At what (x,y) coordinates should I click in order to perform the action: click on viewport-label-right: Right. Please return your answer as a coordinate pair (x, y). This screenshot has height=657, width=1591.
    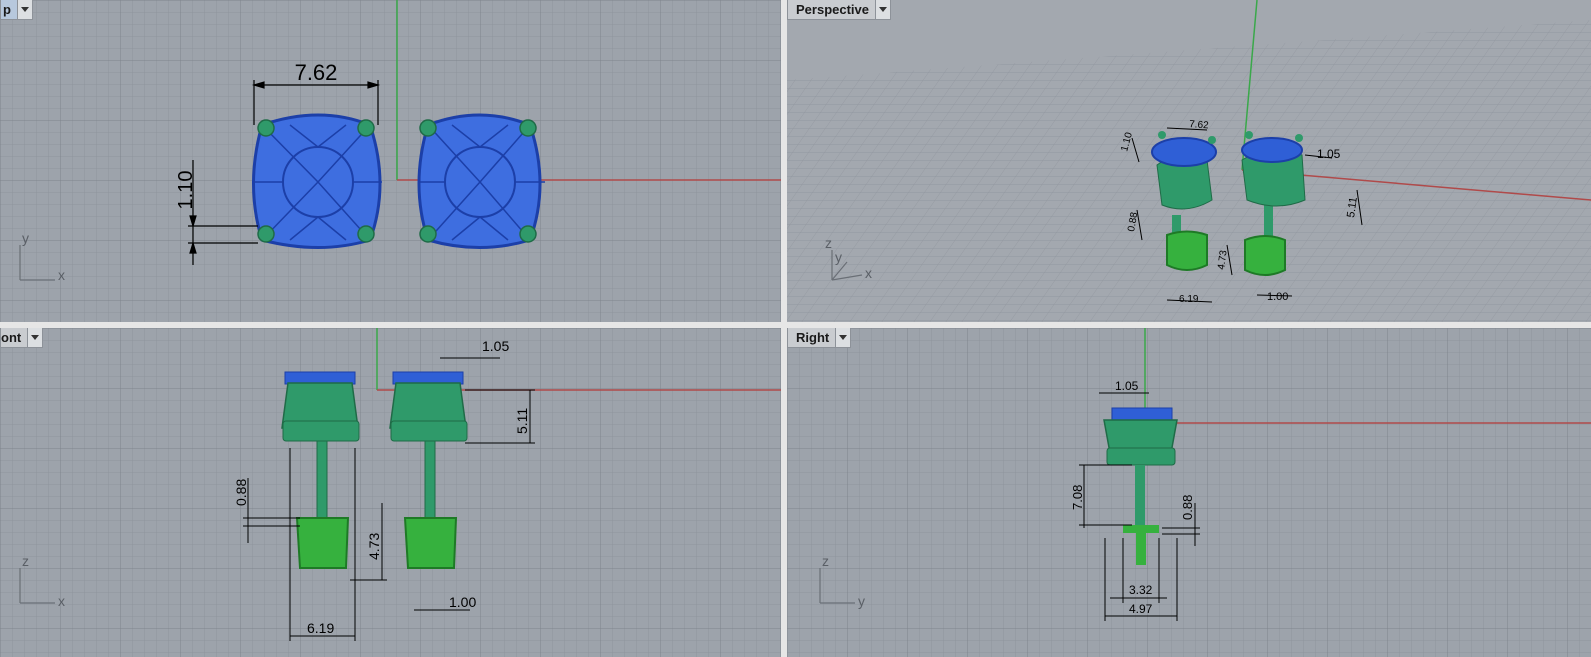
    Looking at the image, I should click on (819, 338).